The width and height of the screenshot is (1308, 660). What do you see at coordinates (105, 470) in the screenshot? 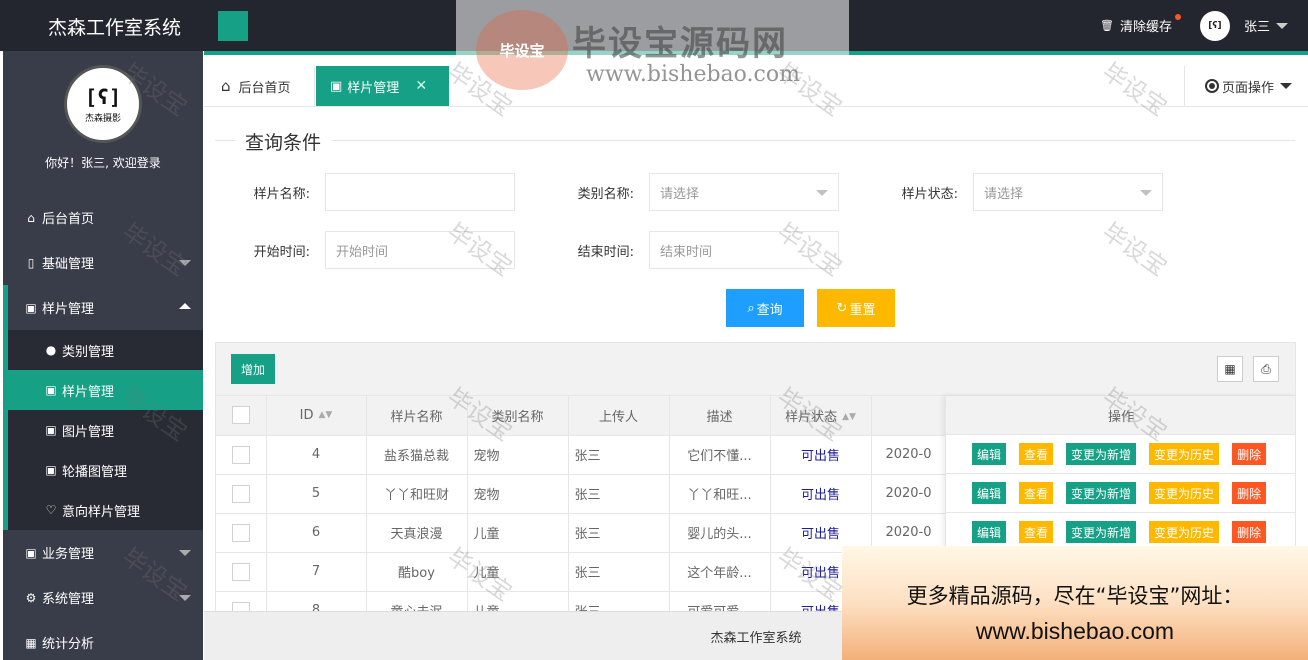
I see `sidebar-subitem-carousel: ▣ 轮播图管理` at bounding box center [105, 470].